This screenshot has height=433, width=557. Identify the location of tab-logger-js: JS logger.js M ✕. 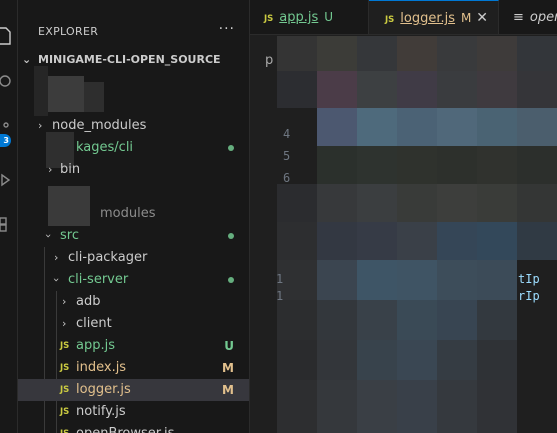
(434, 17).